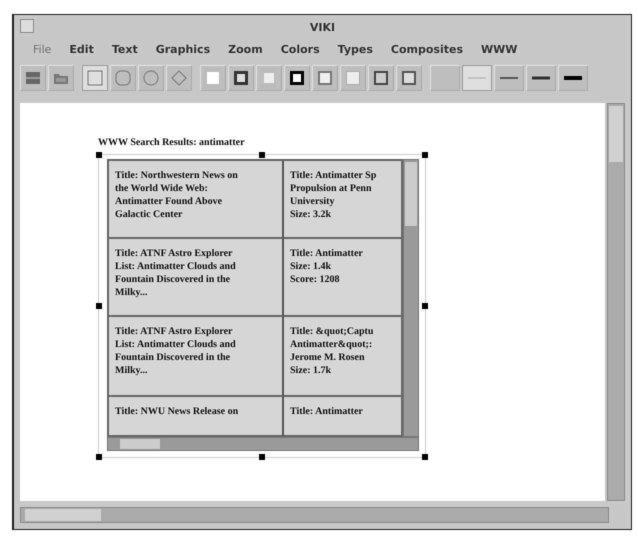  Describe the element at coordinates (61, 78) in the screenshot. I see `folder-icon` at that location.